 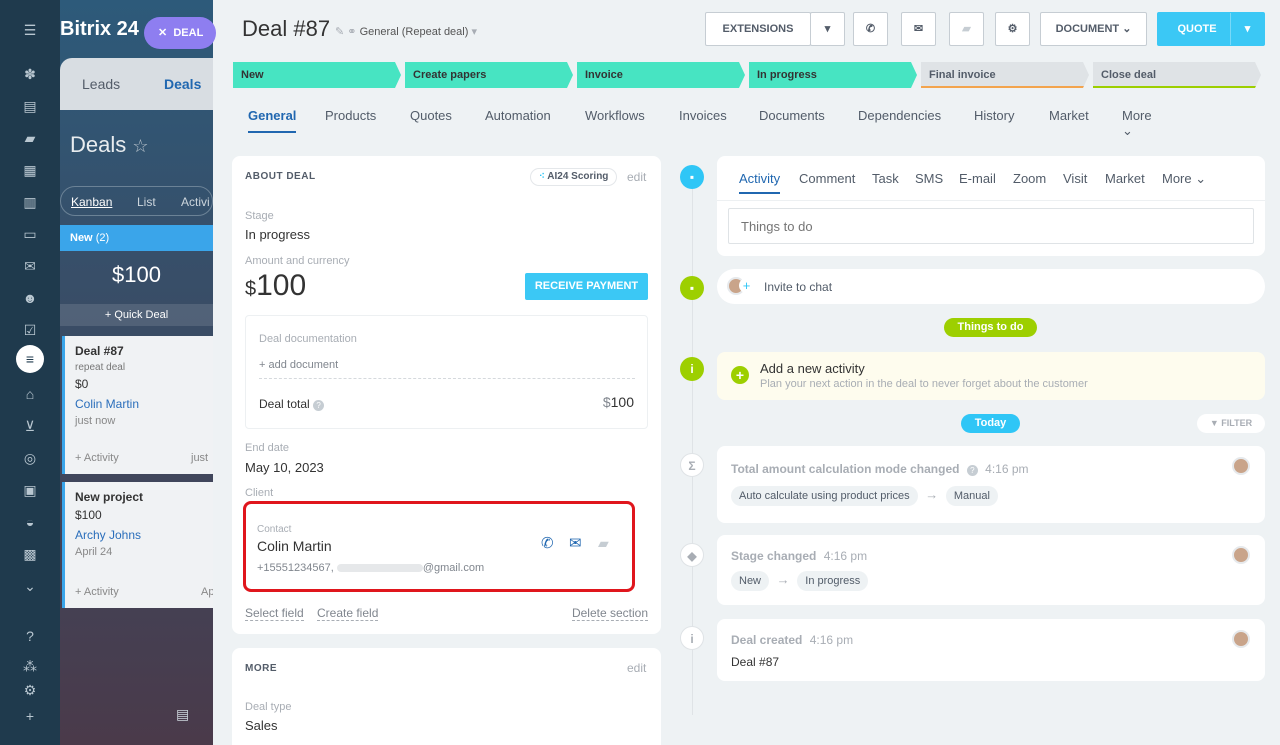 I want to click on close-deal-slider-button: ✕ DEAL, so click(x=180, y=33).